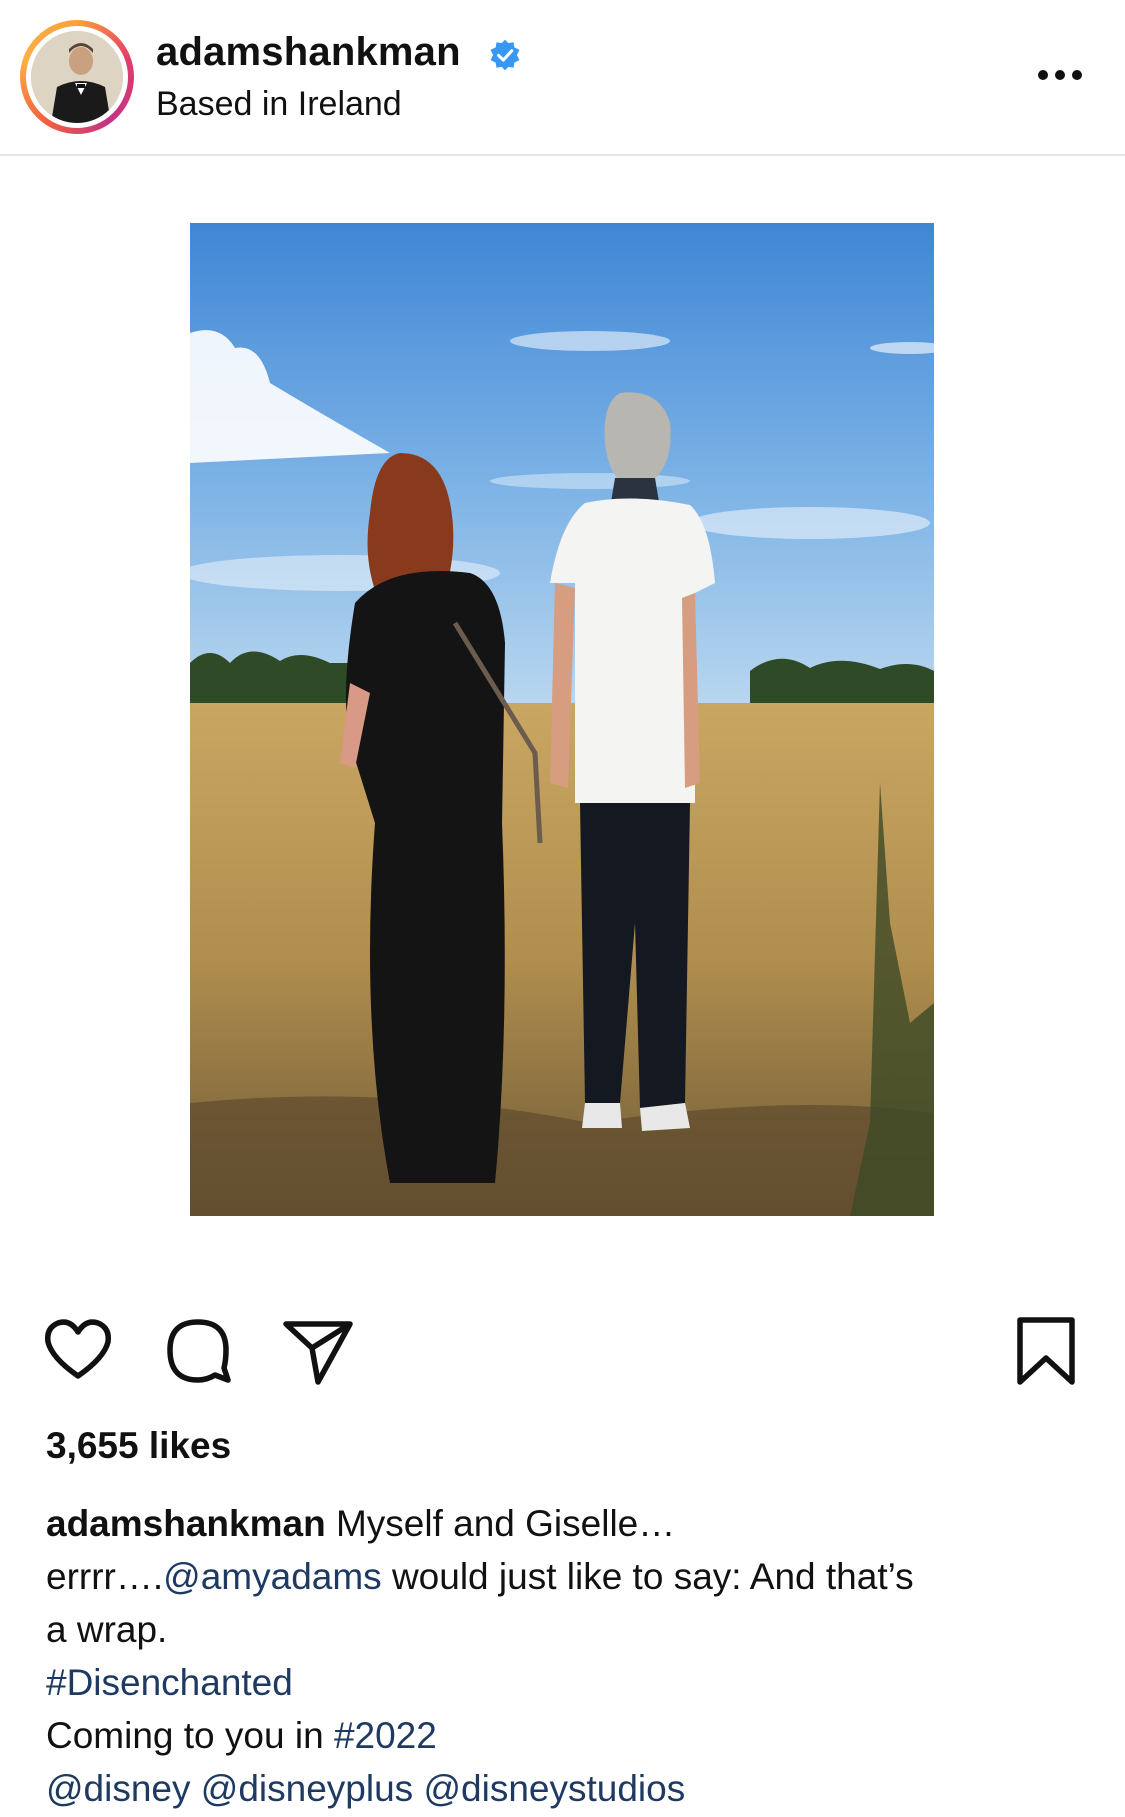 Image resolution: width=1125 pixels, height=1817 pixels. Describe the element at coordinates (554, 1788) in the screenshot. I see `mention-disneystudios: @disneystudios` at that location.